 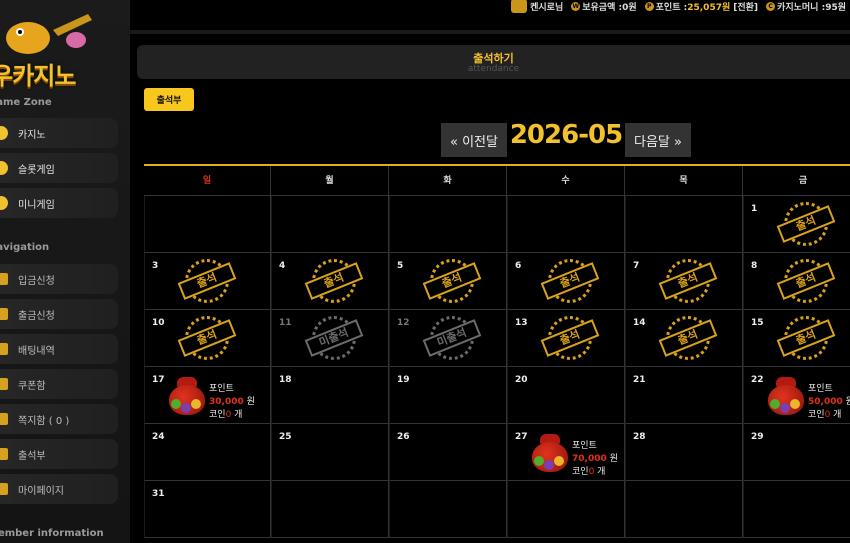 What do you see at coordinates (330, 338) in the screenshot?
I see `calendar-cell: 11 미출석` at bounding box center [330, 338].